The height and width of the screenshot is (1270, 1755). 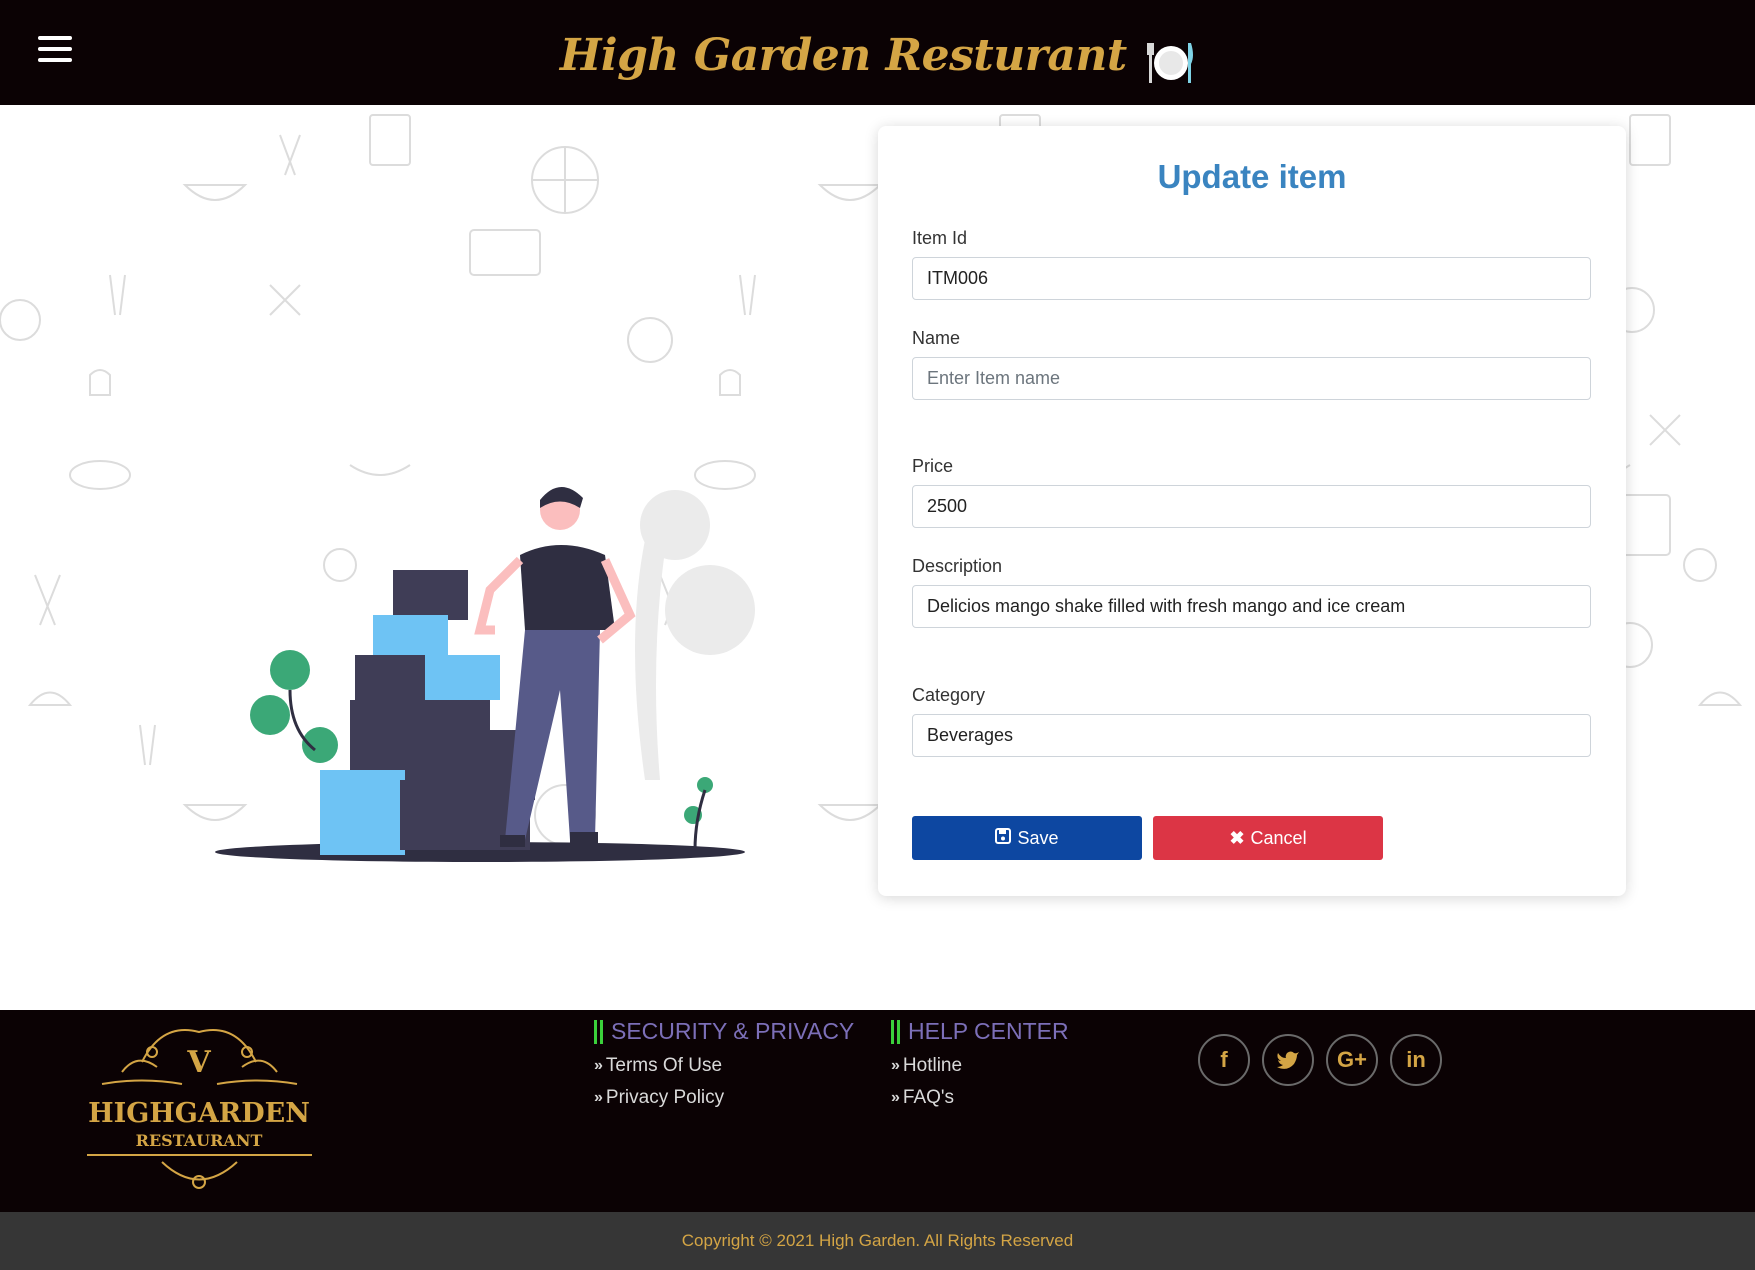 I want to click on description-label: Description, so click(x=957, y=566).